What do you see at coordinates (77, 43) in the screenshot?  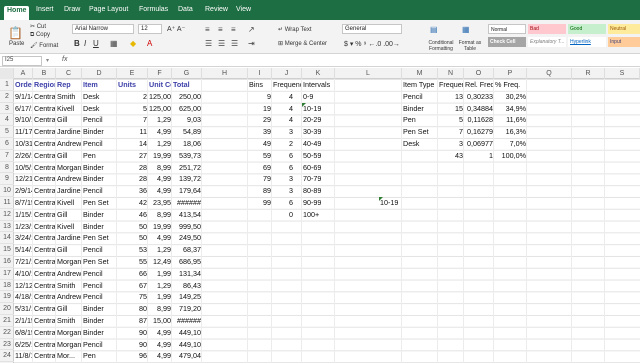 I see `bold-button: B` at bounding box center [77, 43].